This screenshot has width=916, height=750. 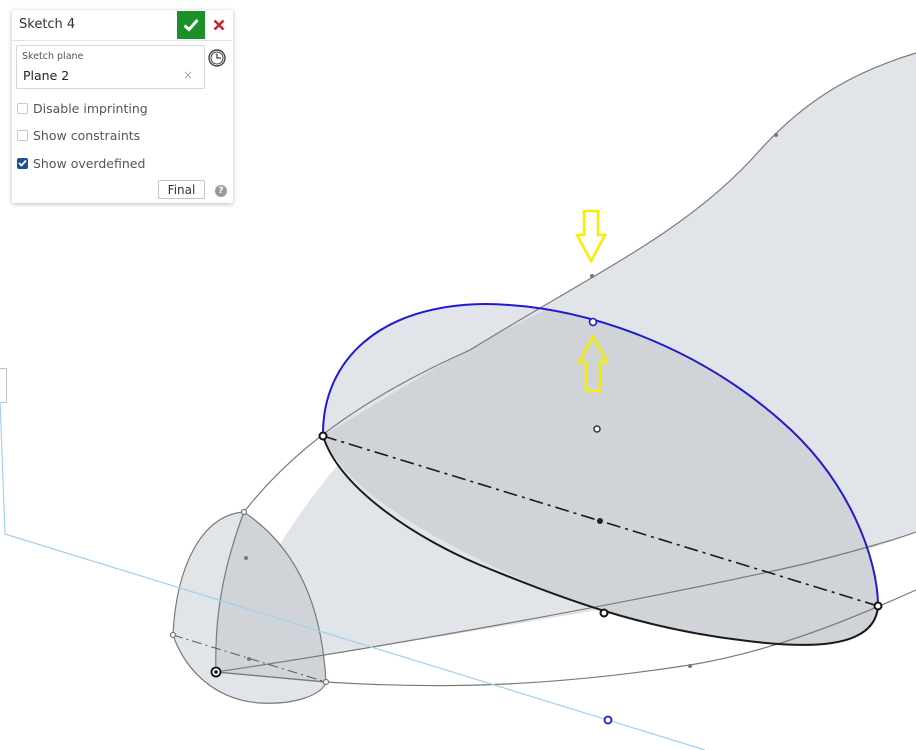 I want to click on disable-imprinting-label: Disable imprinting, so click(x=90, y=108).